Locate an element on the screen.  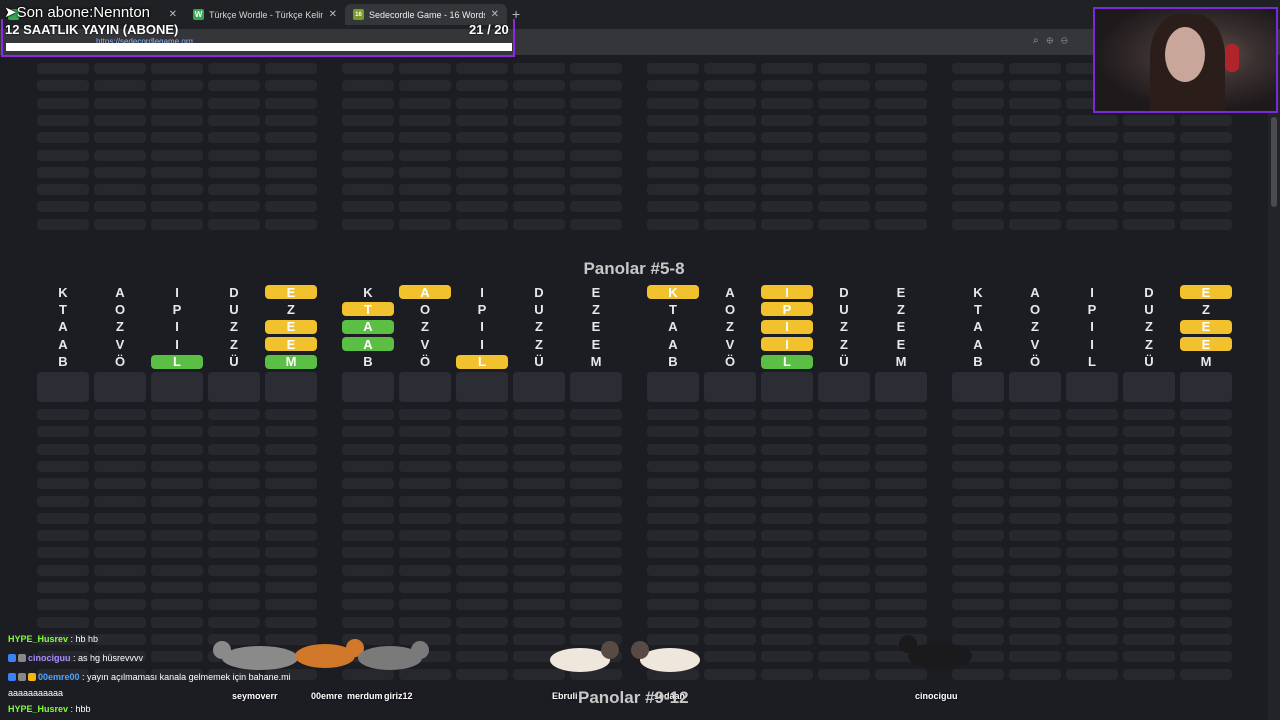
toolbar-icons: ⌕⊕⊖ is located at coordinates (1054, 40).